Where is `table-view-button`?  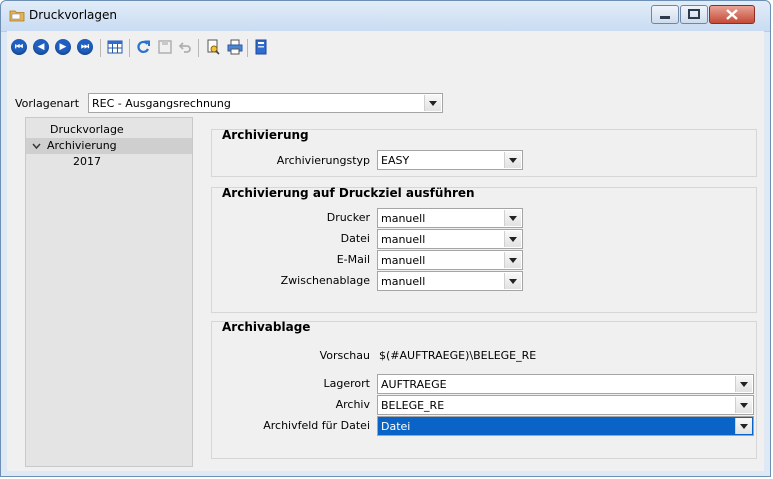
table-view-button is located at coordinates (115, 47).